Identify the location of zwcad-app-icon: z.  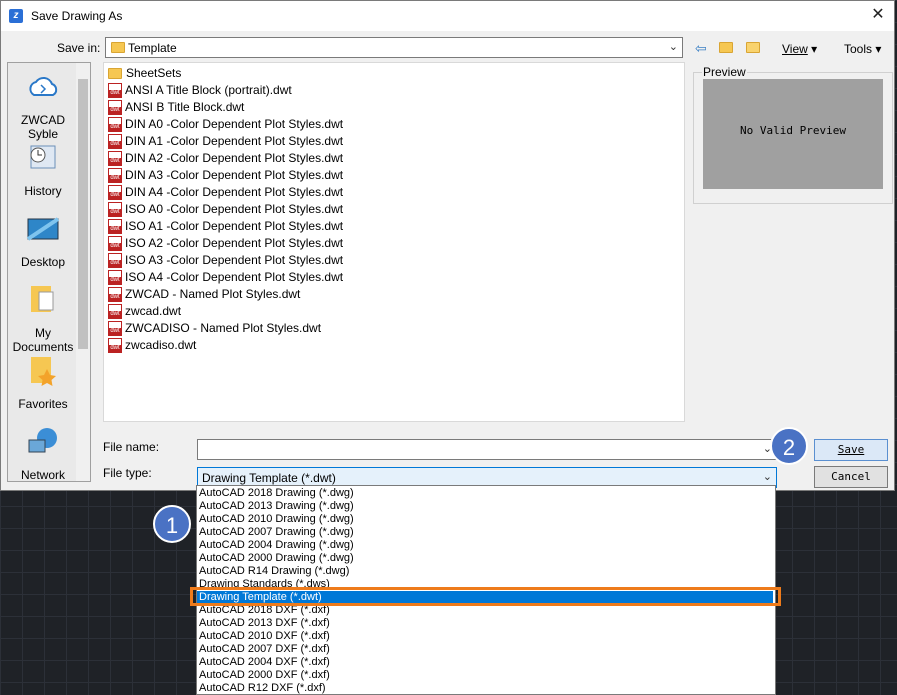
(16, 16).